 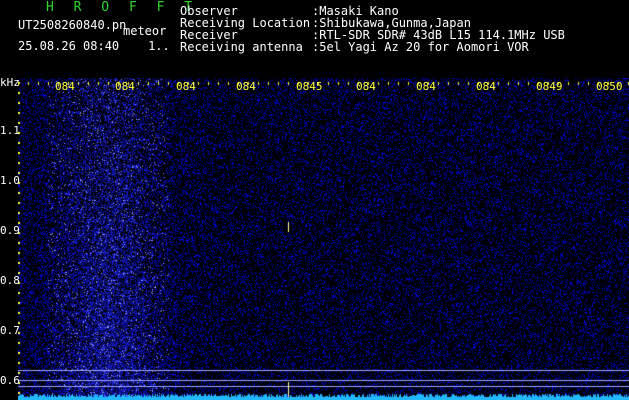 What do you see at coordinates (10, 380) in the screenshot?
I see `freq-tick: 0.6` at bounding box center [10, 380].